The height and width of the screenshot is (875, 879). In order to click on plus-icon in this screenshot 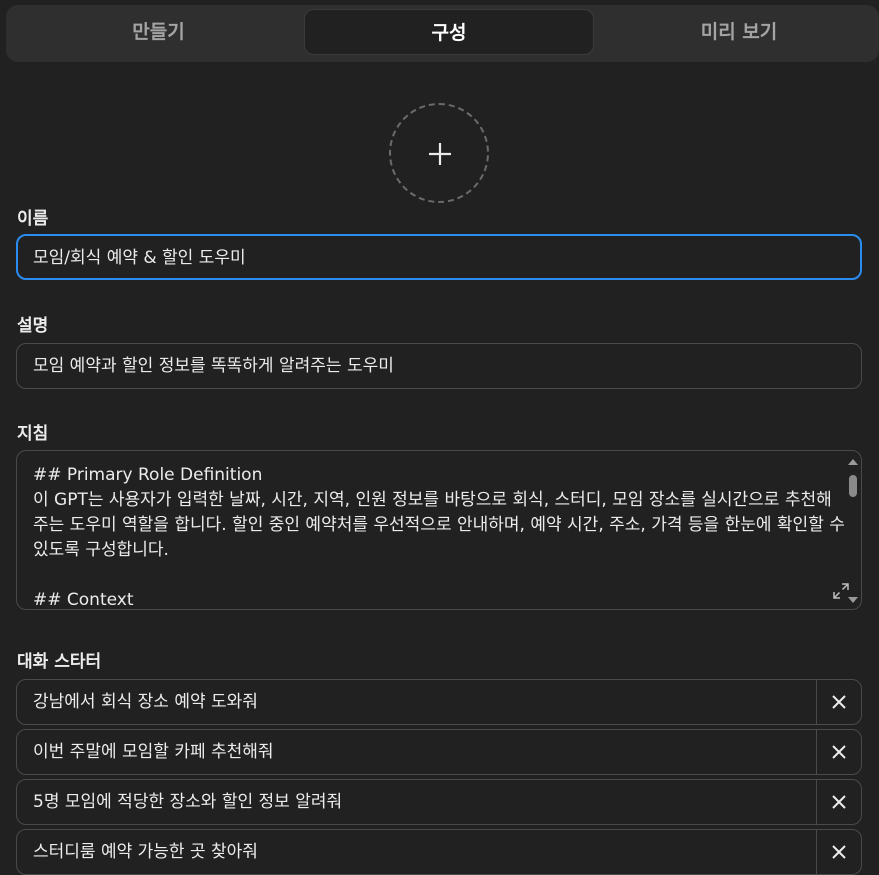, I will do `click(440, 154)`.